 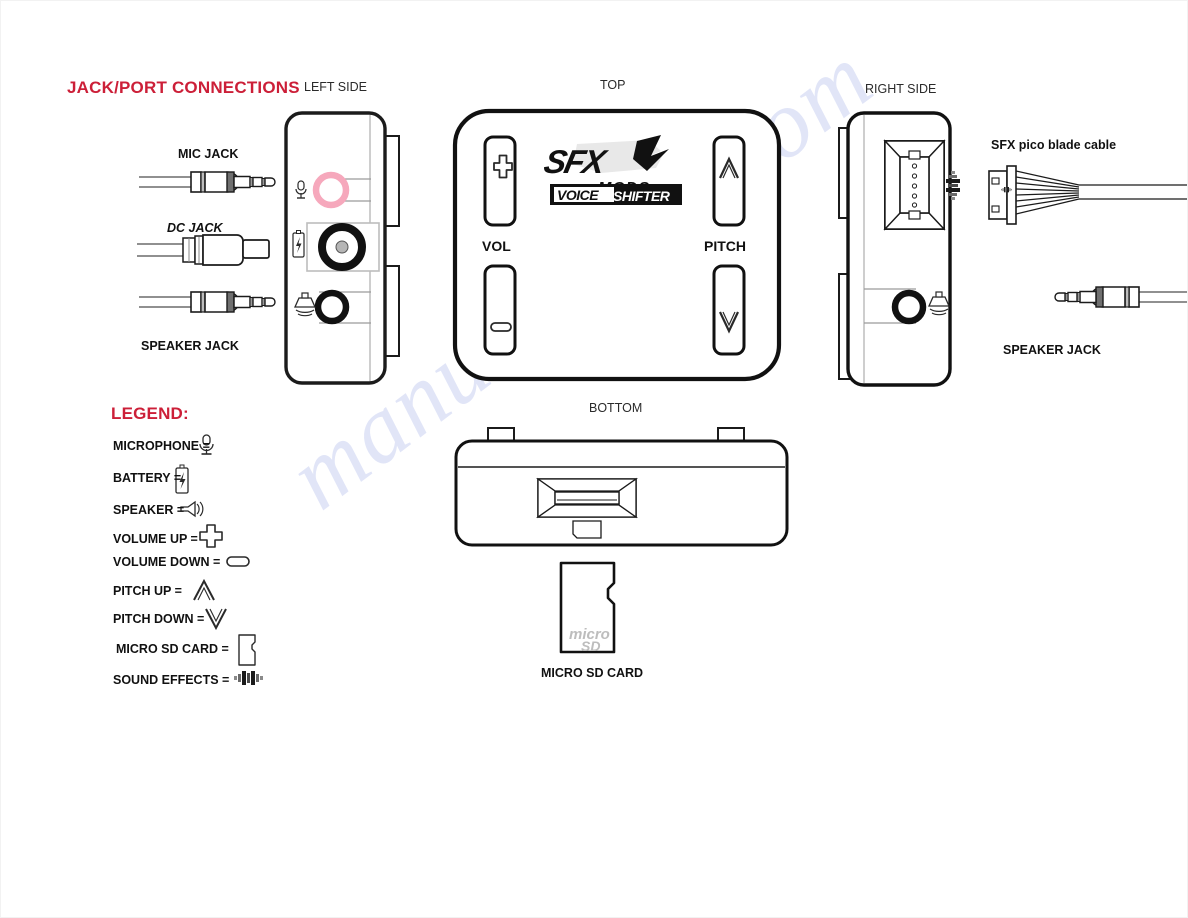 What do you see at coordinates (1087, 195) in the screenshot?
I see `pico-blade-cable-illustration` at bounding box center [1087, 195].